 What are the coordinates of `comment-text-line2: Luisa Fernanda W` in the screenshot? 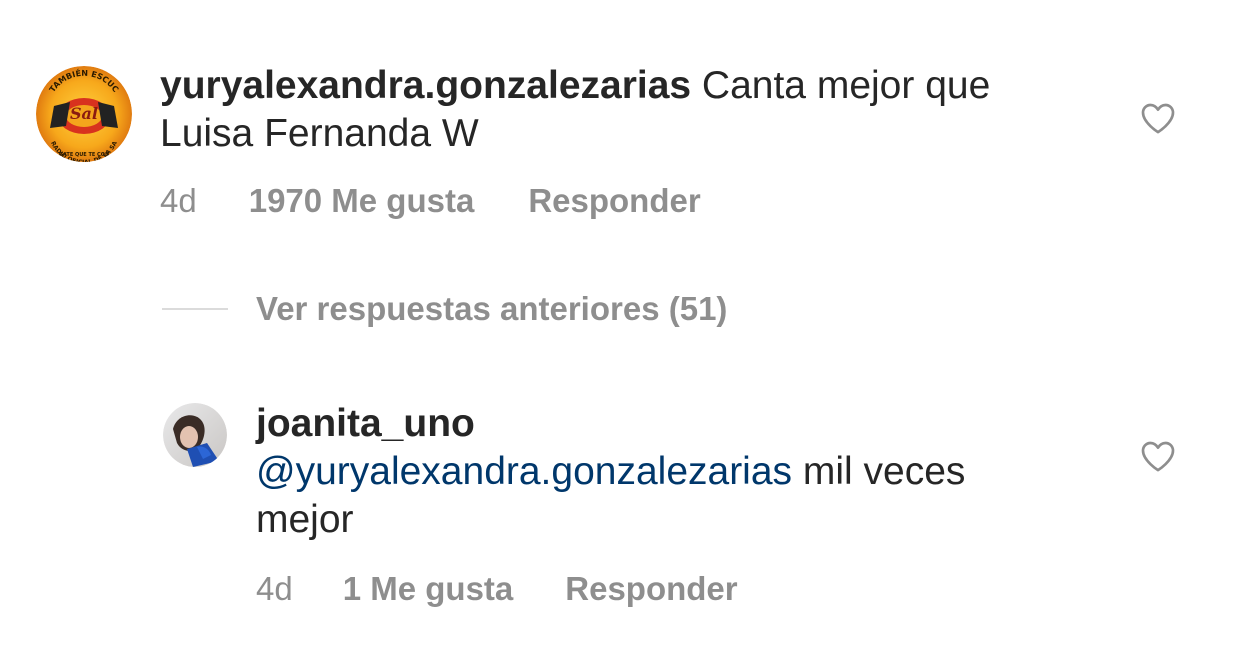 It's located at (319, 133).